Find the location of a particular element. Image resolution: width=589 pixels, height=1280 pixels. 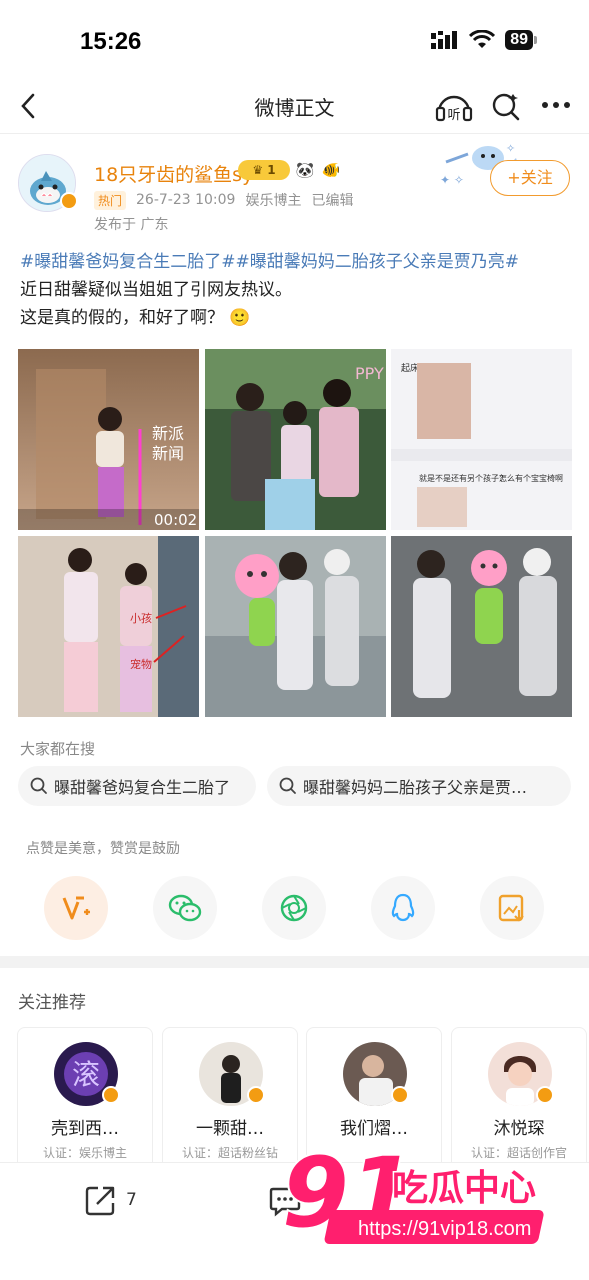

recommend-cert: 认证：娱乐博主 is located at coordinates (84, 1153).